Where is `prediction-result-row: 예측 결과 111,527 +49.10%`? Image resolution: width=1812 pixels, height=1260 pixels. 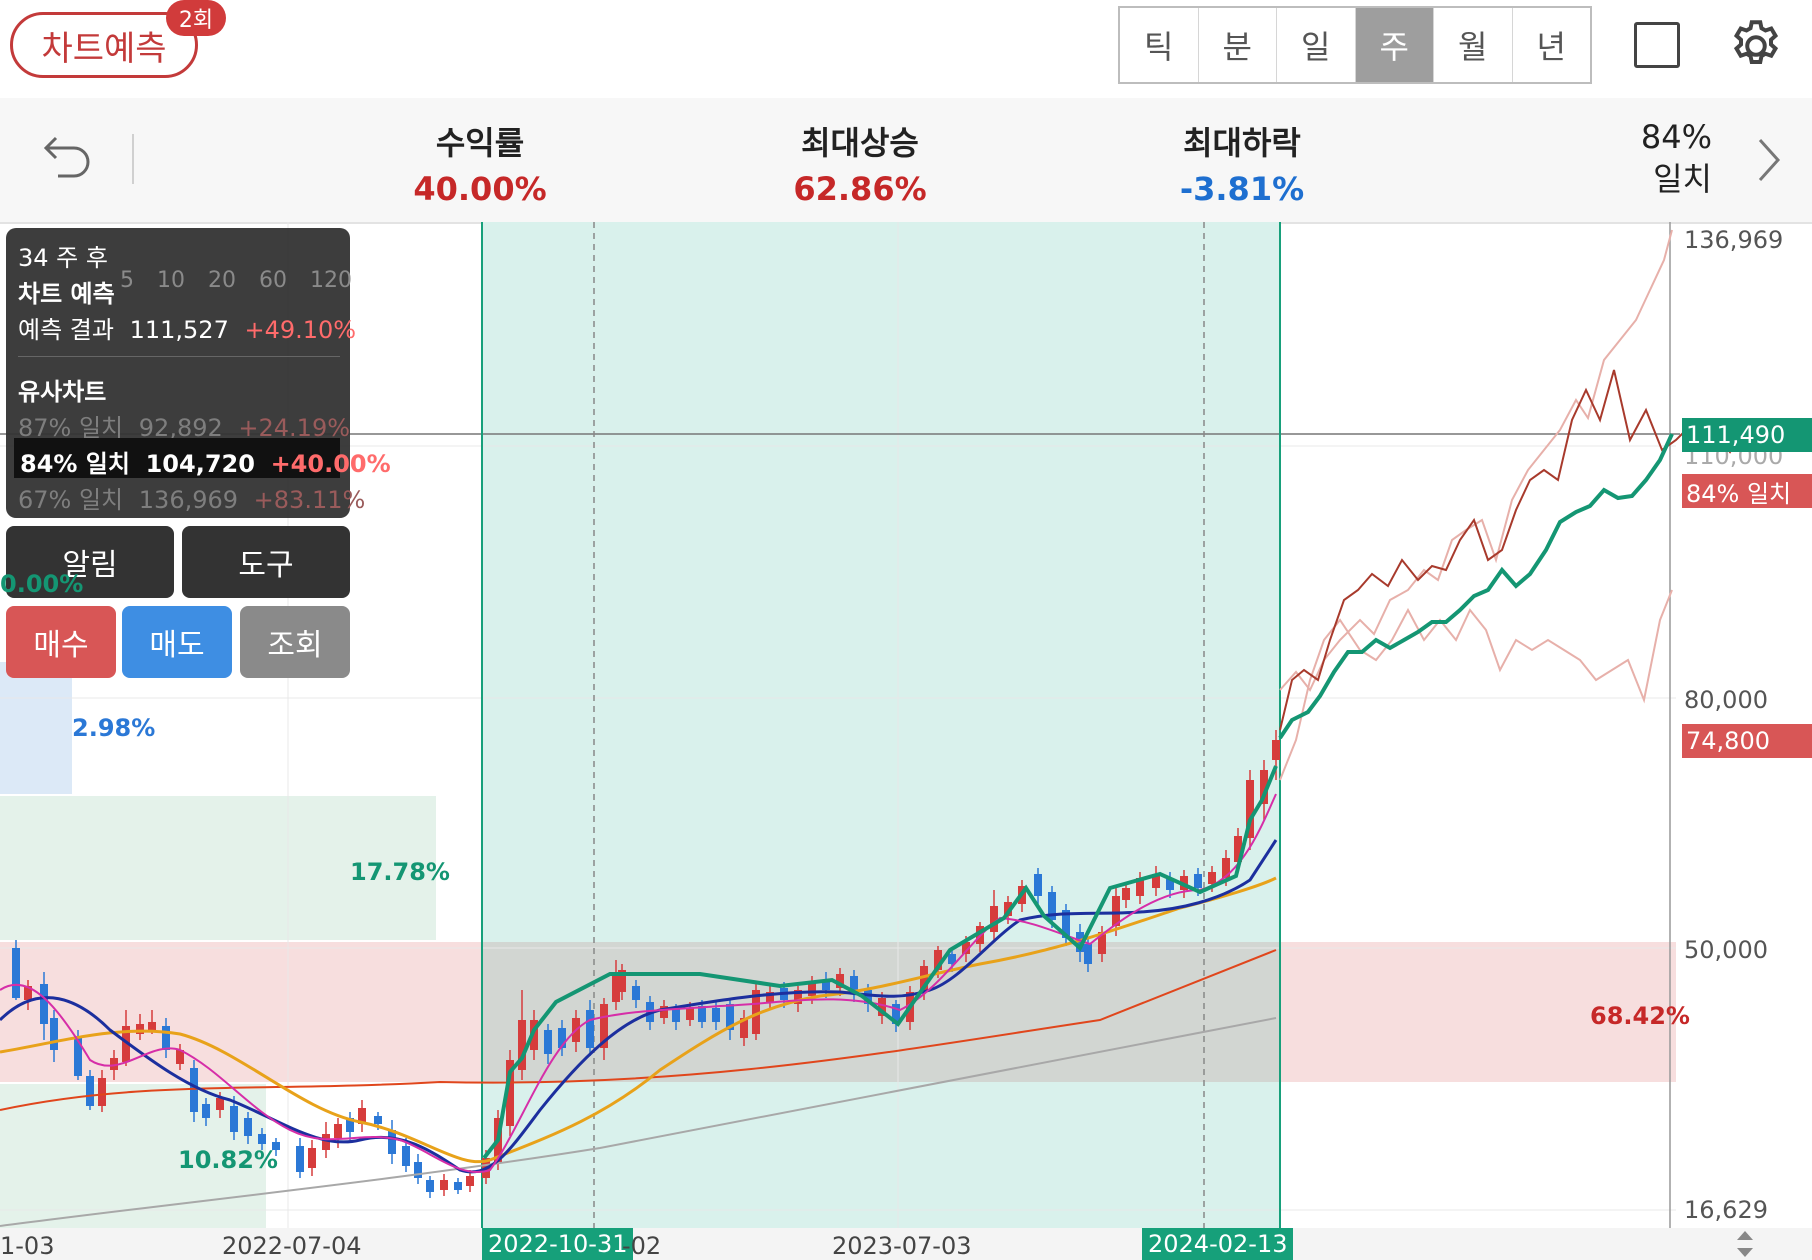 prediction-result-row: 예측 결과 111,527 +49.10% is located at coordinates (187, 327).